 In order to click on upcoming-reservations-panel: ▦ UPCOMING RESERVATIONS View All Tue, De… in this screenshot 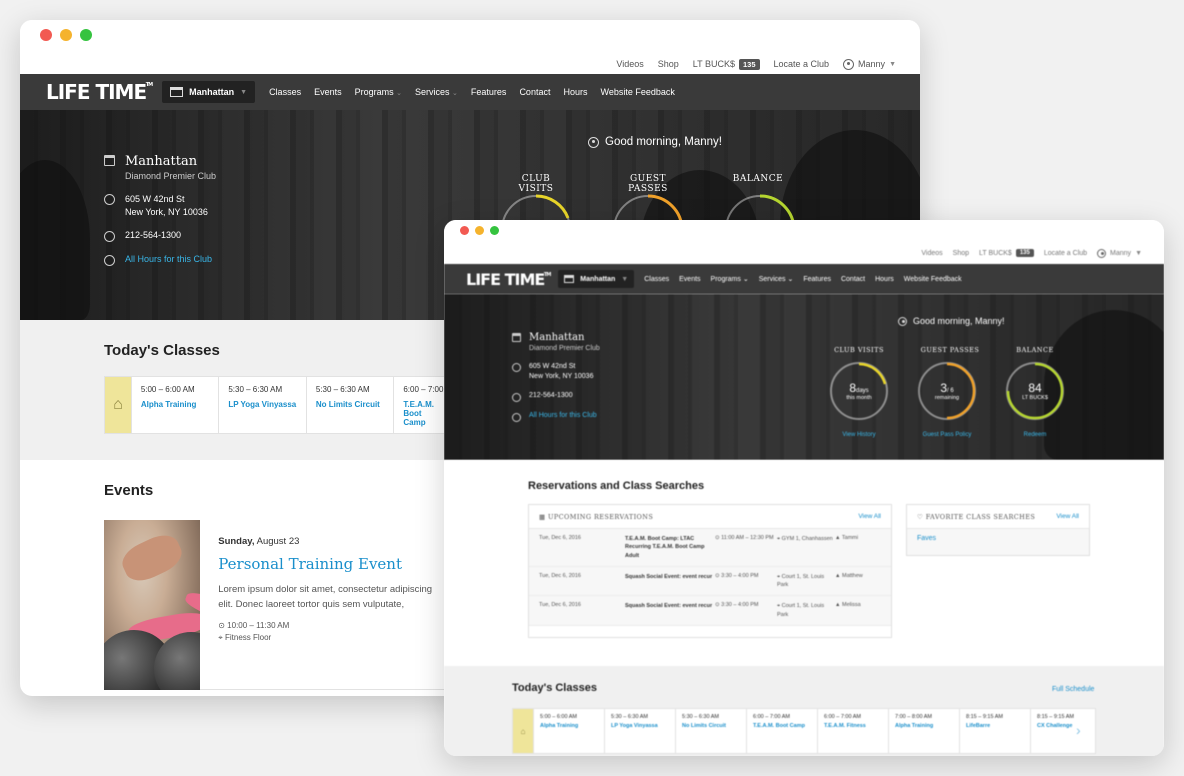, I will do `click(710, 571)`.